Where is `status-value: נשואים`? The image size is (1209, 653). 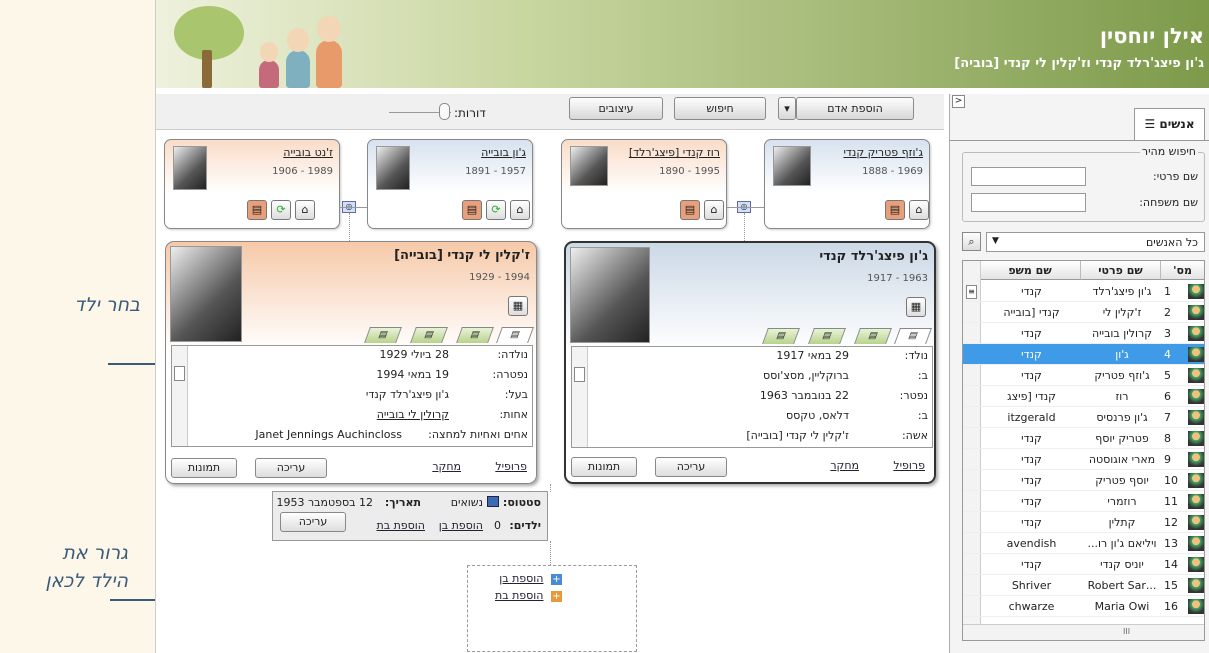
status-value: נשואים is located at coordinates (466, 502).